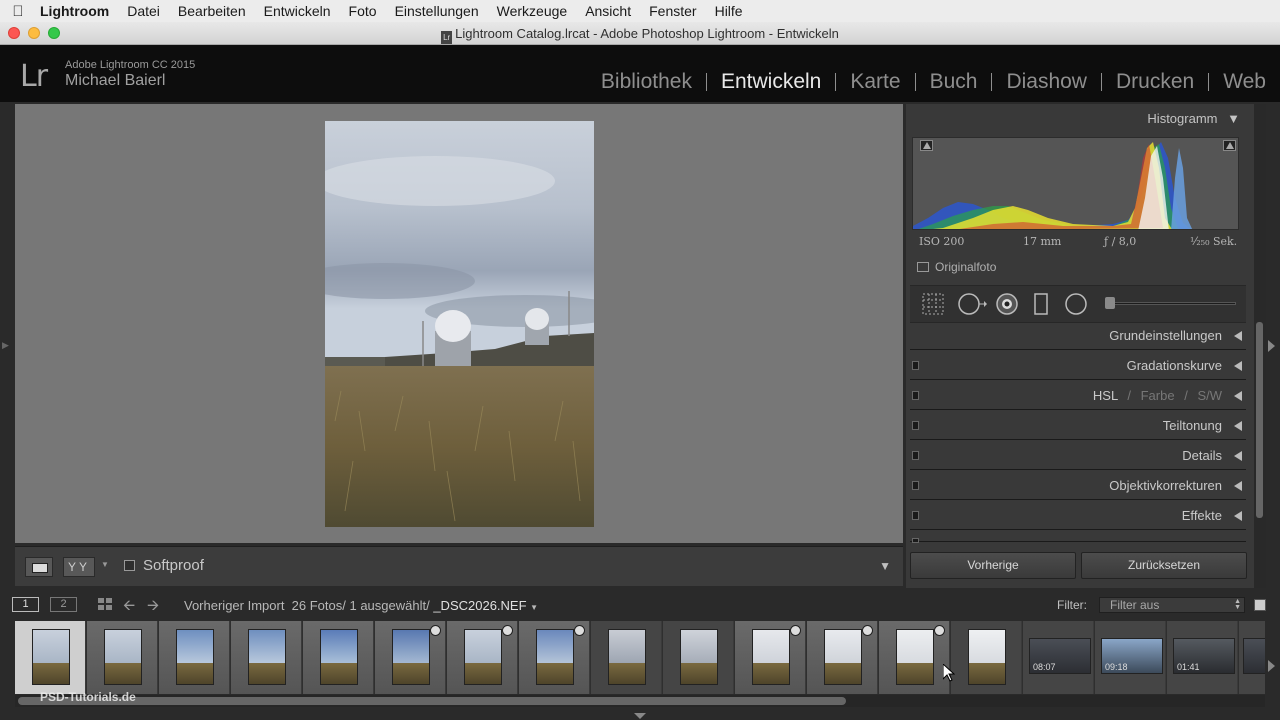 This screenshot has width=1280, height=720. I want to click on primary-monitor-button: 1, so click(25, 604).